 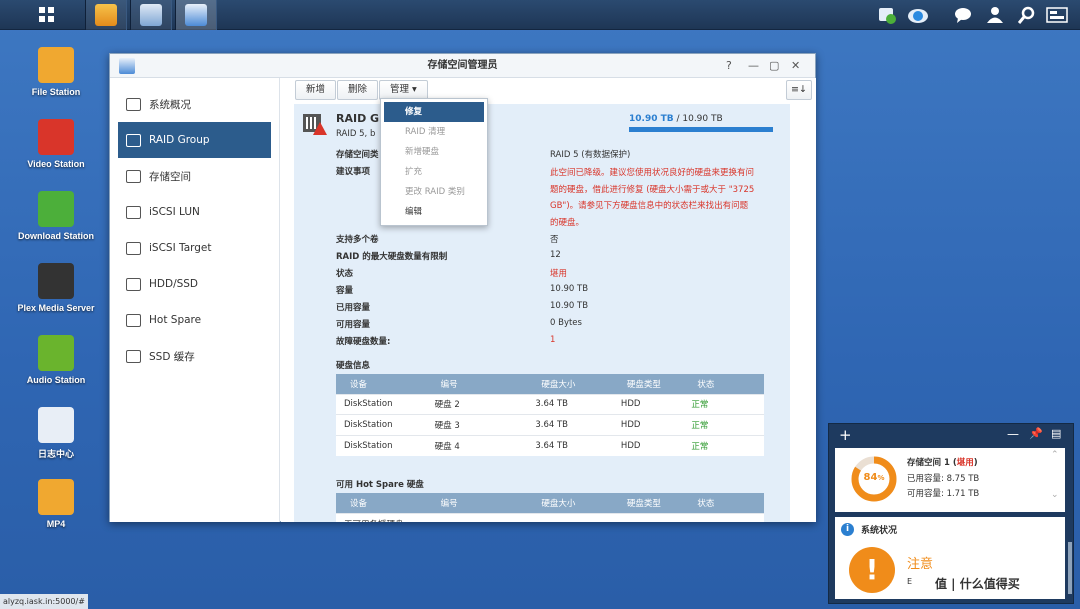 I want to click on table-row: DiskStation 硬盘 4 3.64 TB HDD 正常, so click(x=550, y=445).